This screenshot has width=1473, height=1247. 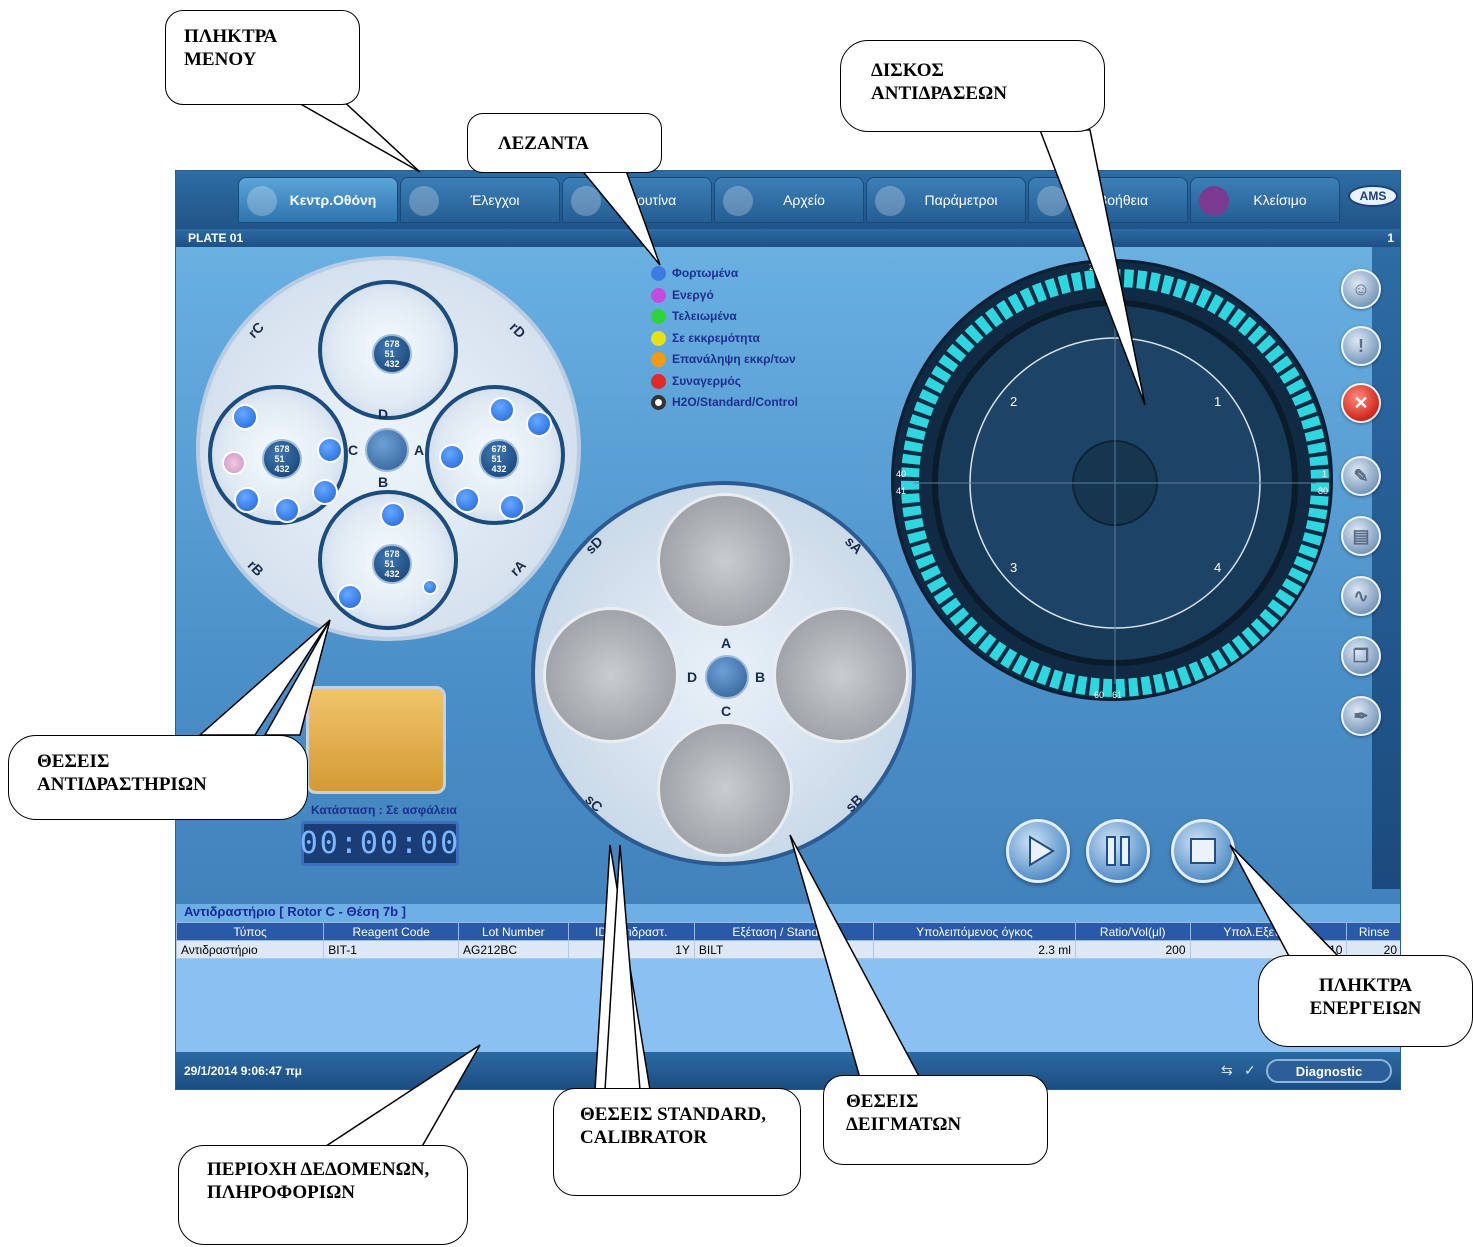 What do you see at coordinates (1361, 716) in the screenshot?
I see `edit-button: ✒` at bounding box center [1361, 716].